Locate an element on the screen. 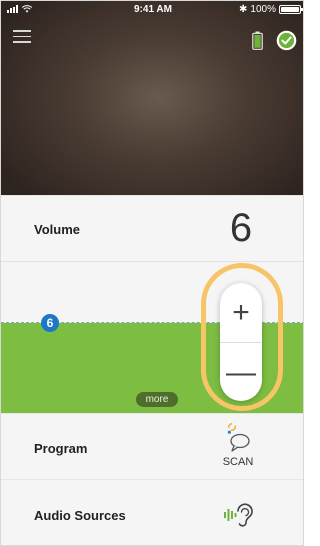  volume-stepper: + — is located at coordinates (241, 342).